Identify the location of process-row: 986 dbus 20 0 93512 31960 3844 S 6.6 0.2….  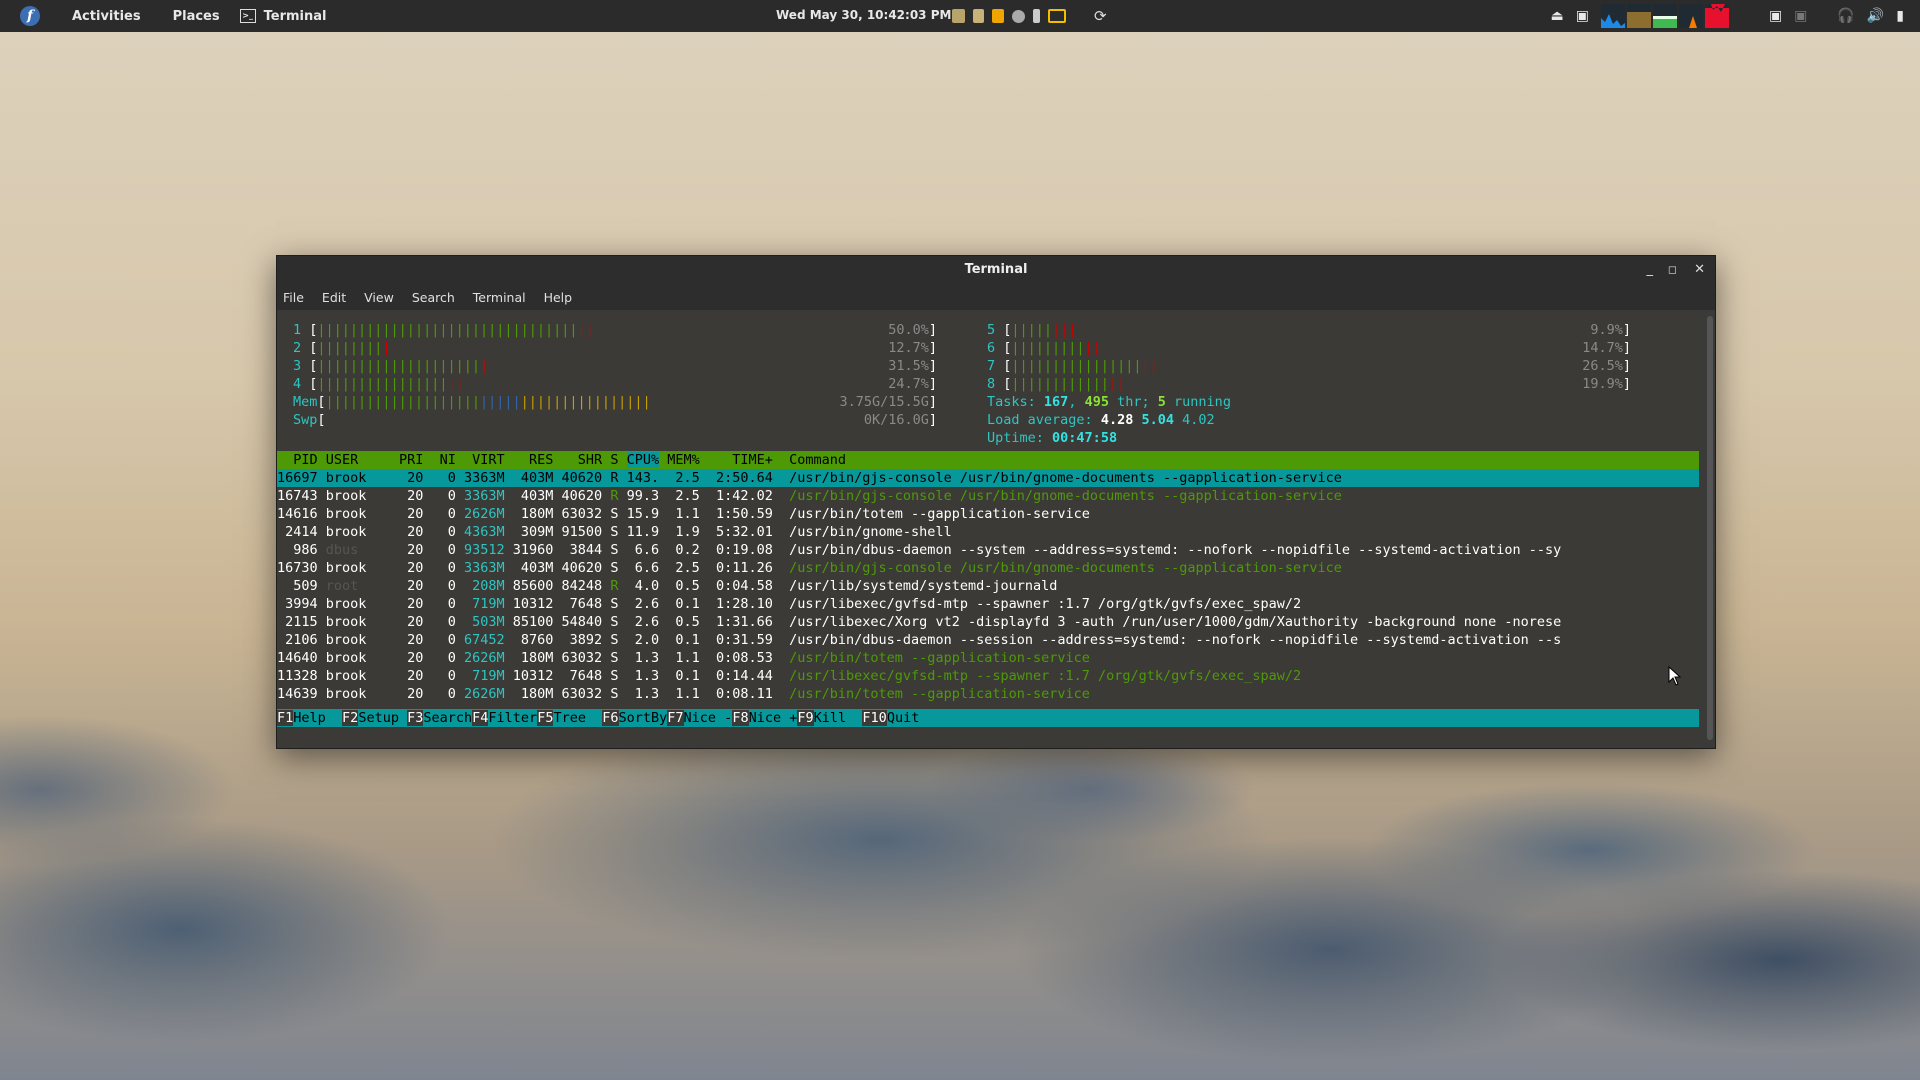
(988, 550).